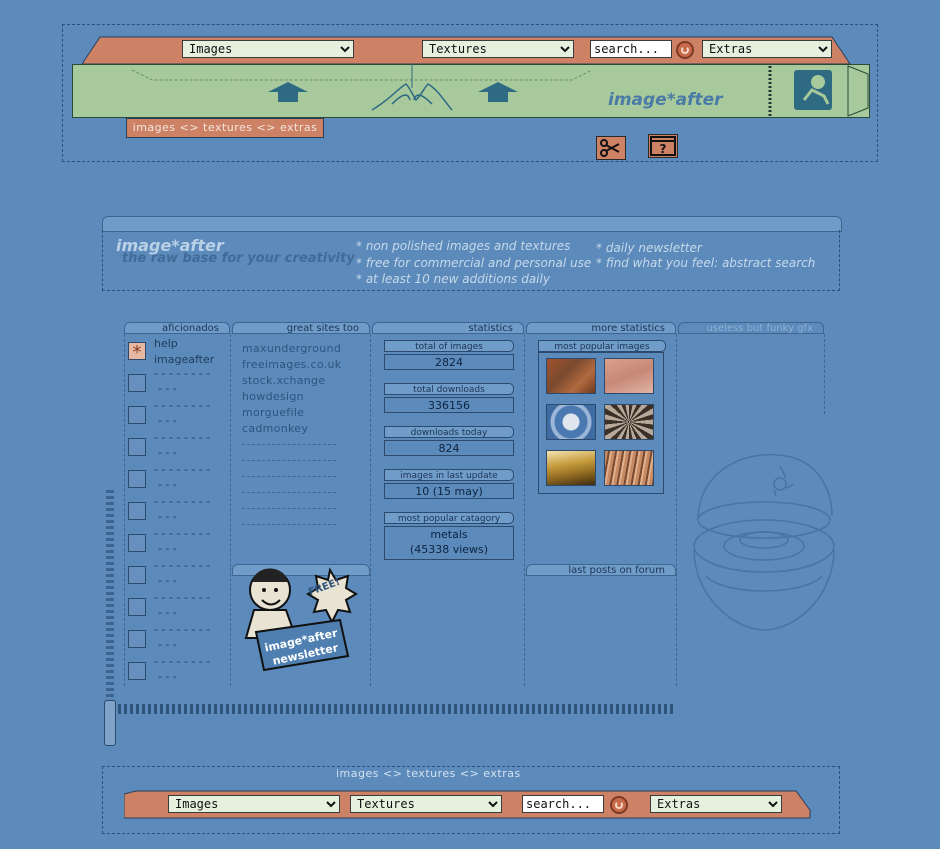 The image size is (940, 849). What do you see at coordinates (563, 804) in the screenshot?
I see `bottom-search-input` at bounding box center [563, 804].